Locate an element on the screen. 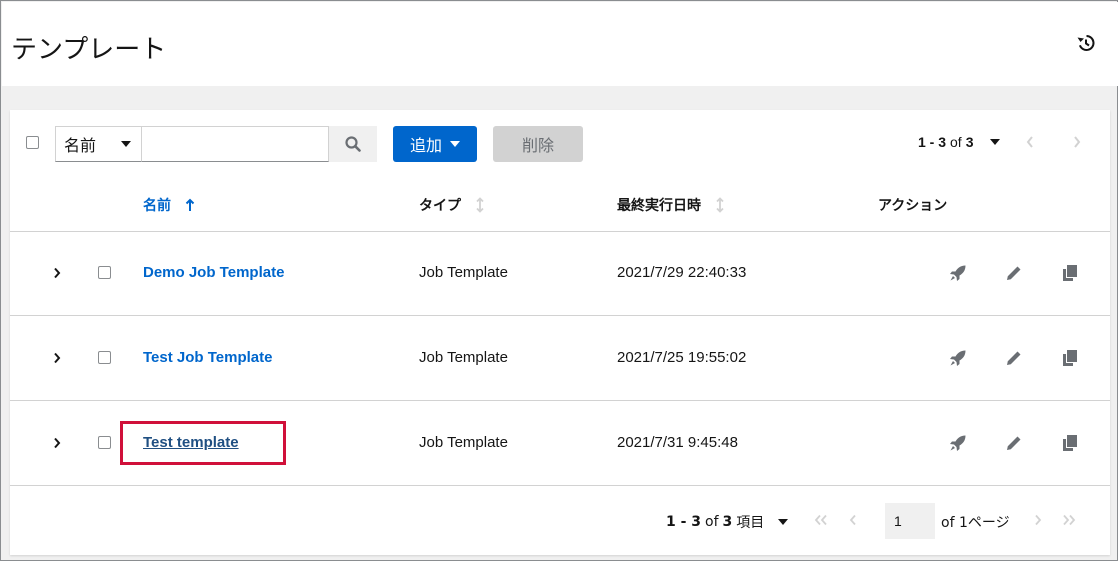  bottom-range-total: 3 is located at coordinates (727, 522).